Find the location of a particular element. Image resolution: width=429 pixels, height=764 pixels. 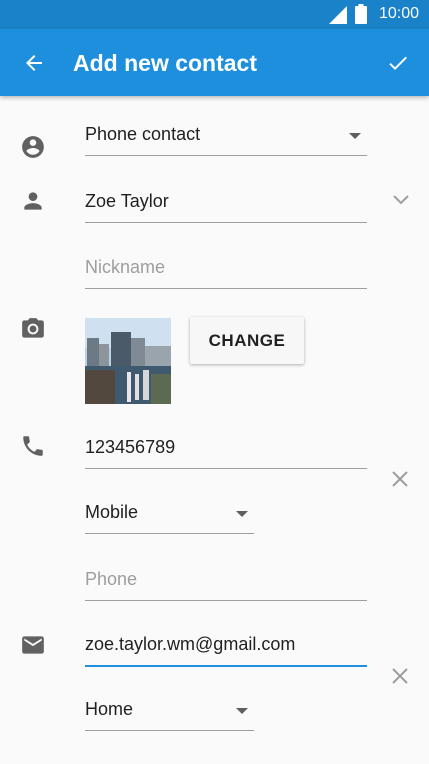

app-bar: Add new contact is located at coordinates (214, 62).